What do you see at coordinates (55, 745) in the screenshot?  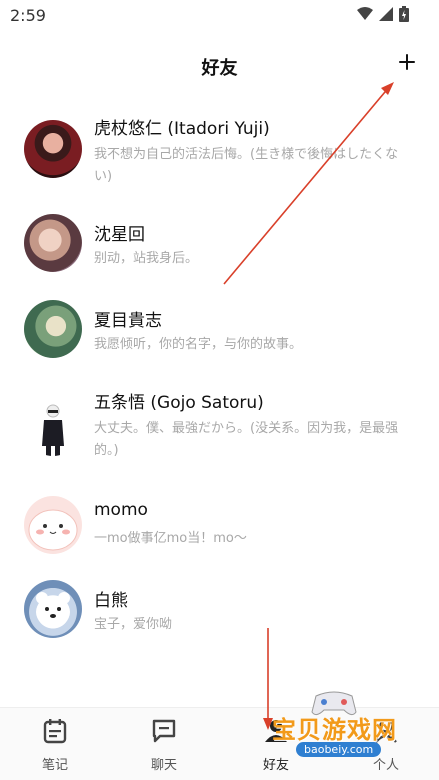 I see `tab-notes: 笔记` at bounding box center [55, 745].